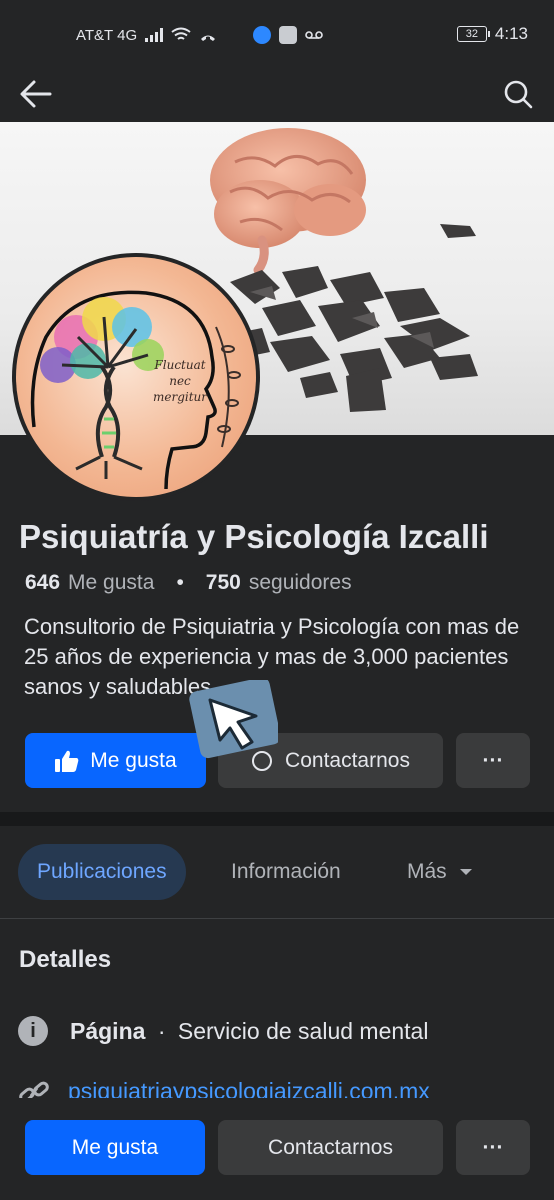  What do you see at coordinates (181, 33) in the screenshot?
I see `wifi-icon` at bounding box center [181, 33].